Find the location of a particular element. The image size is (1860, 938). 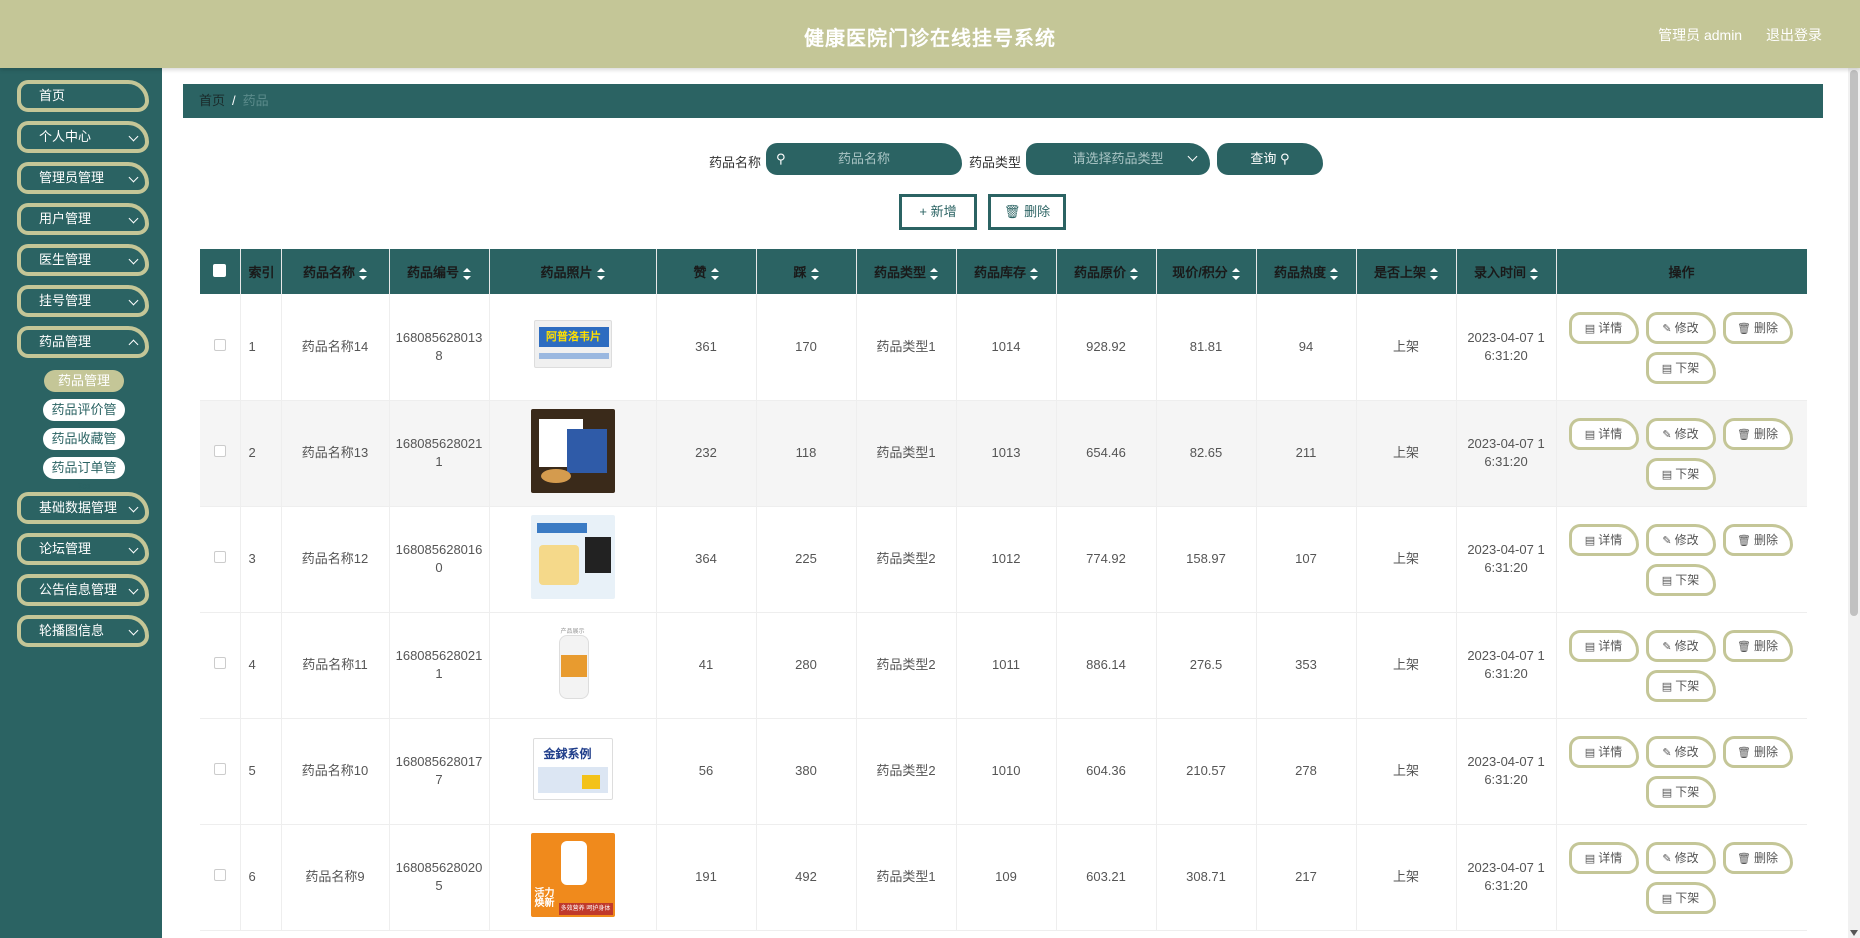

sidebar-item-medicine: 药品管理 is located at coordinates (83, 342).